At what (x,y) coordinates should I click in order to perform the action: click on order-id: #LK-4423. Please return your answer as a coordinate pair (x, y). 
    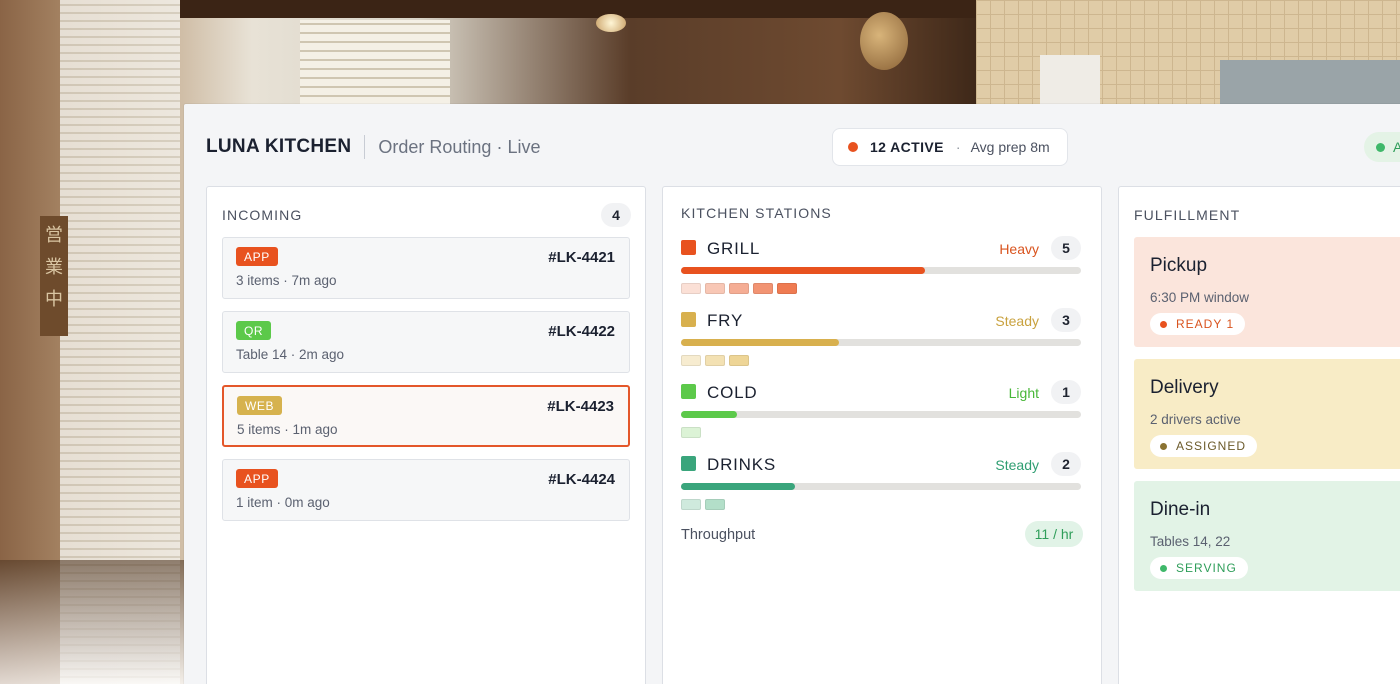
    Looking at the image, I should click on (580, 406).